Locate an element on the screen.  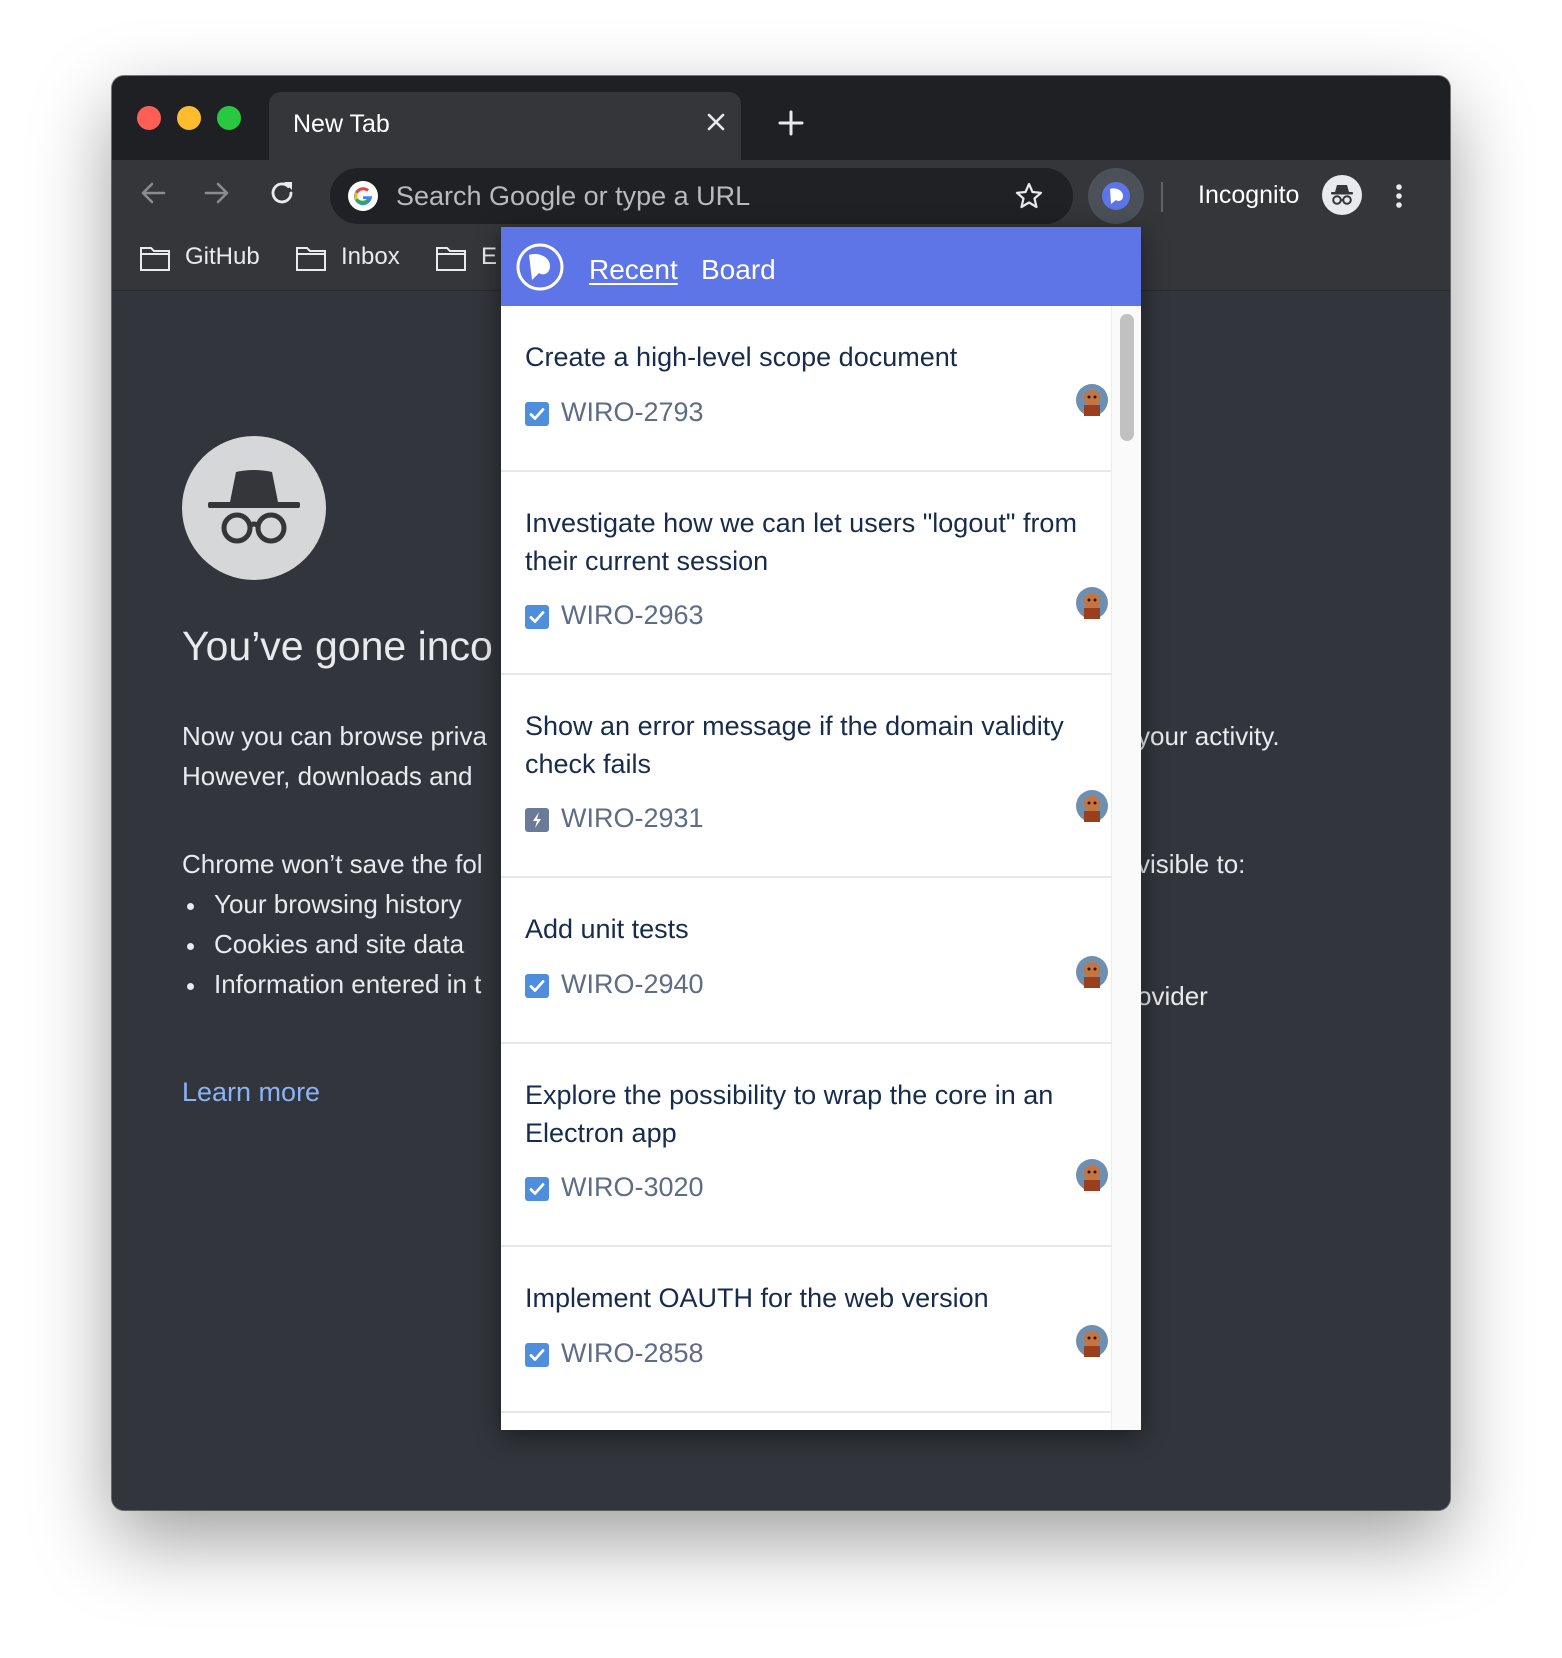
close-icon is located at coordinates (716, 122).